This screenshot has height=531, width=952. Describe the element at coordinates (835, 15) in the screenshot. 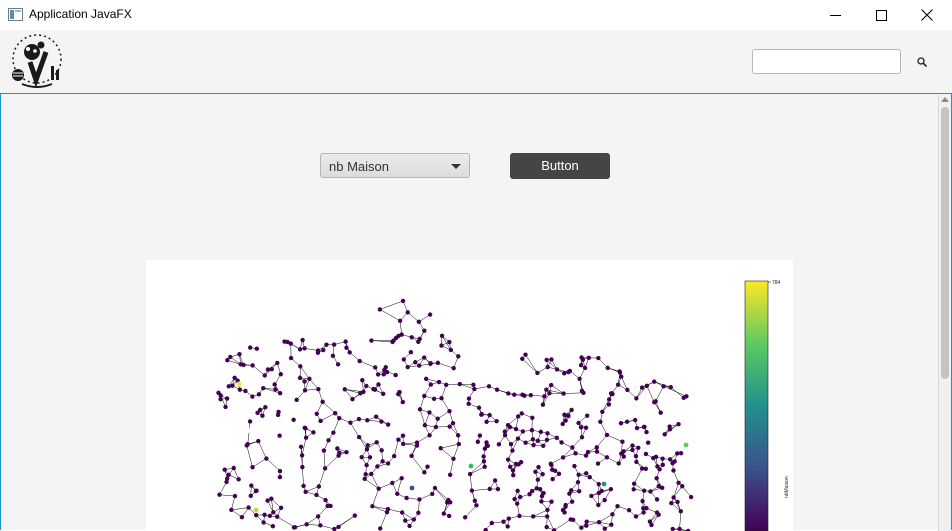

I see `minimize-button` at that location.